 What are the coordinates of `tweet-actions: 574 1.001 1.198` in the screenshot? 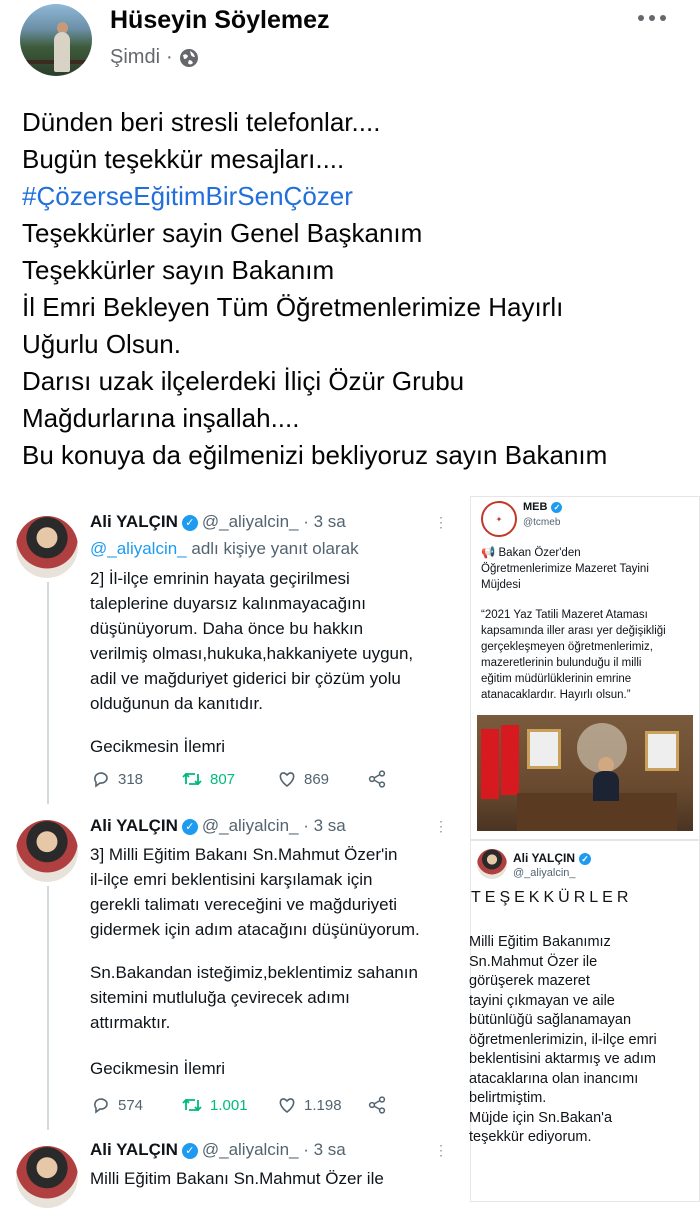 It's located at (239, 1105).